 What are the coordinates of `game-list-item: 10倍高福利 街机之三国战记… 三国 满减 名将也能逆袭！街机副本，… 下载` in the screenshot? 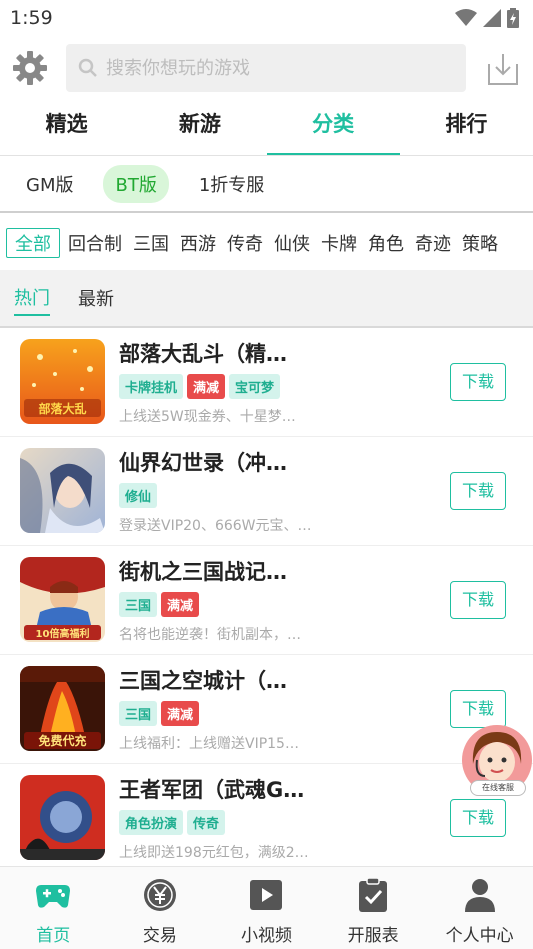 It's located at (266, 600).